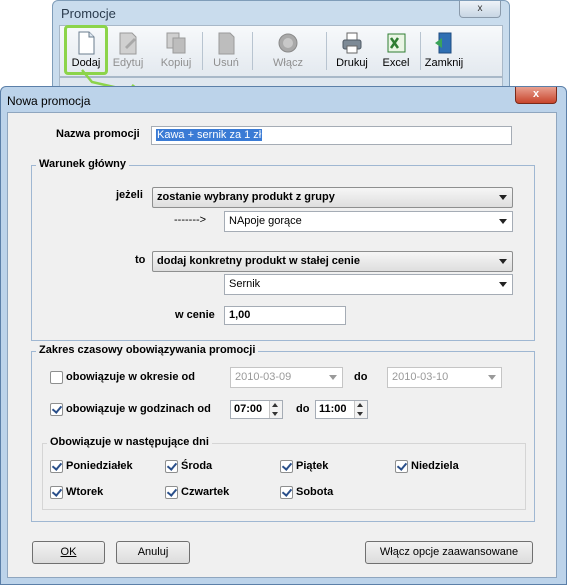 Image resolution: width=567 pixels, height=585 pixels. I want to click on day-label-thursday: Czwartek, so click(205, 492).